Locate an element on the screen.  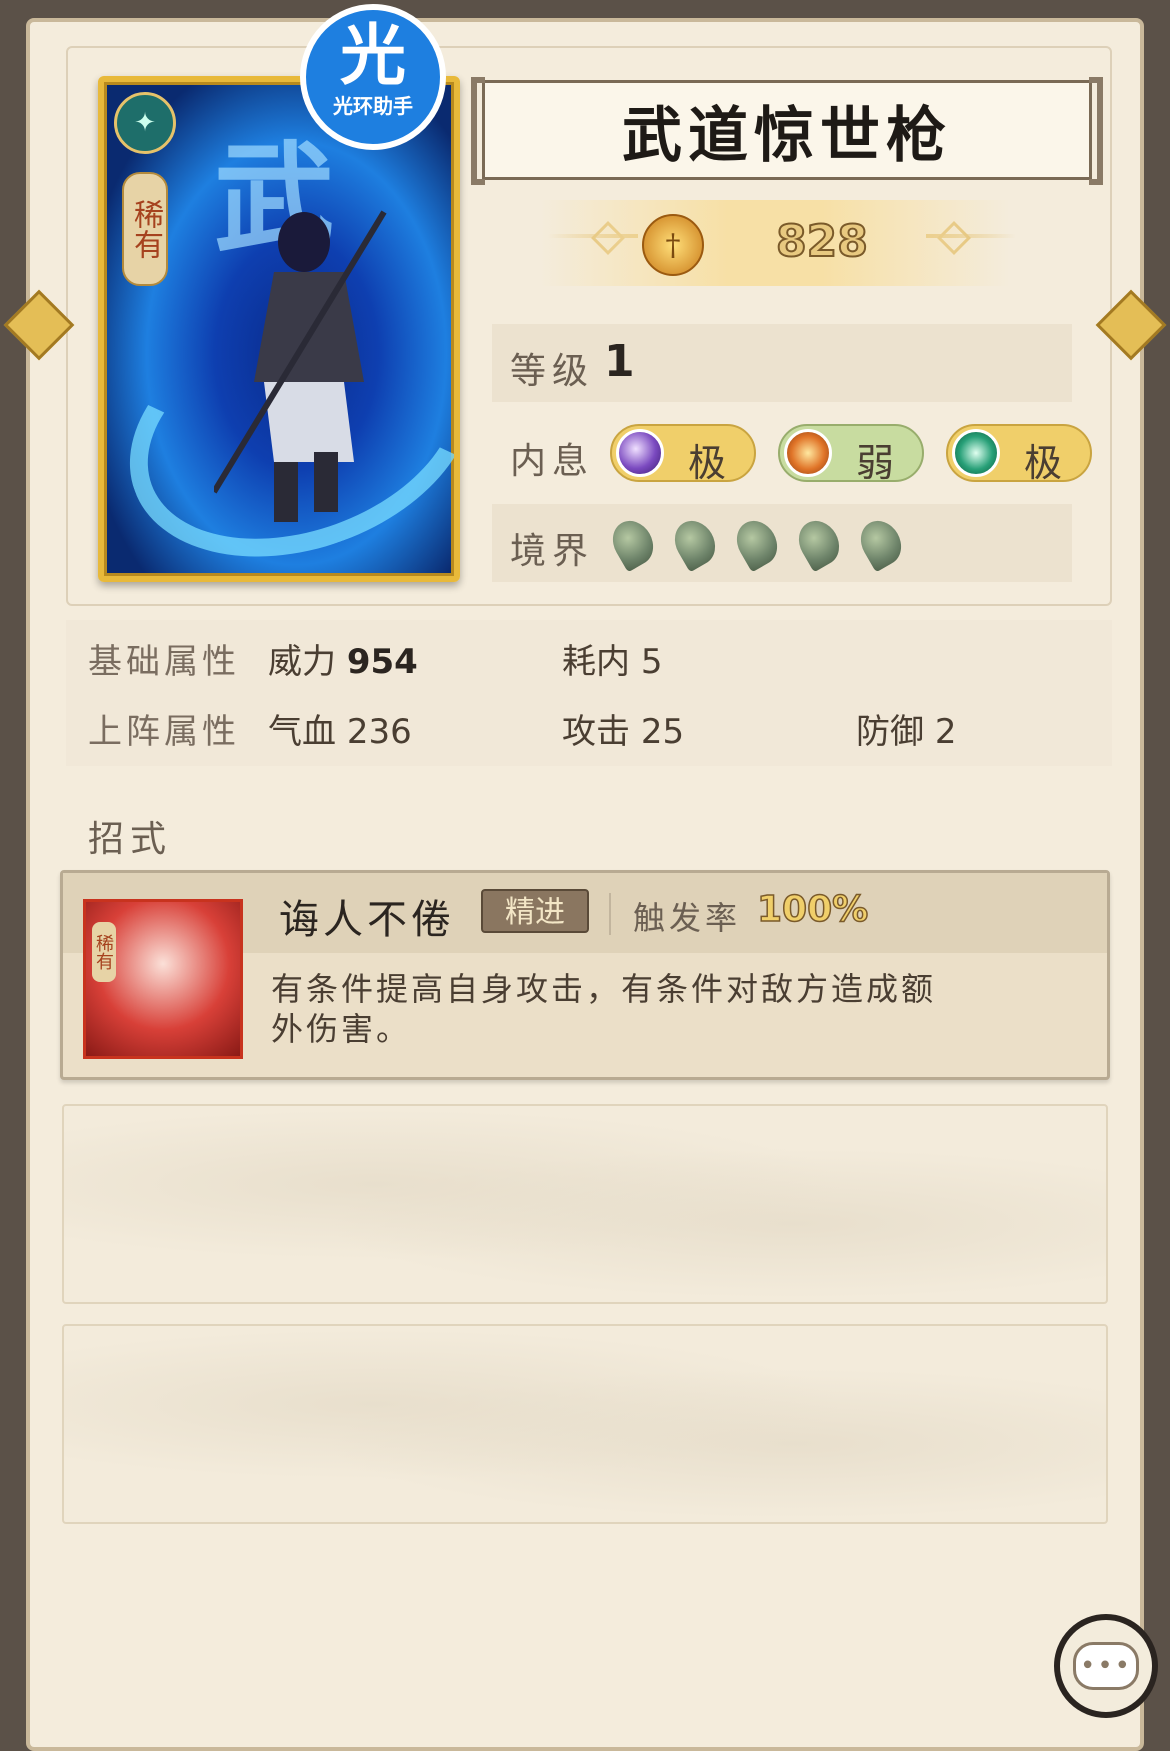
skill-description: 有条件提高自身攻击，有条件对敌方造成额外伤害。 is located at coordinates (604, 1009).